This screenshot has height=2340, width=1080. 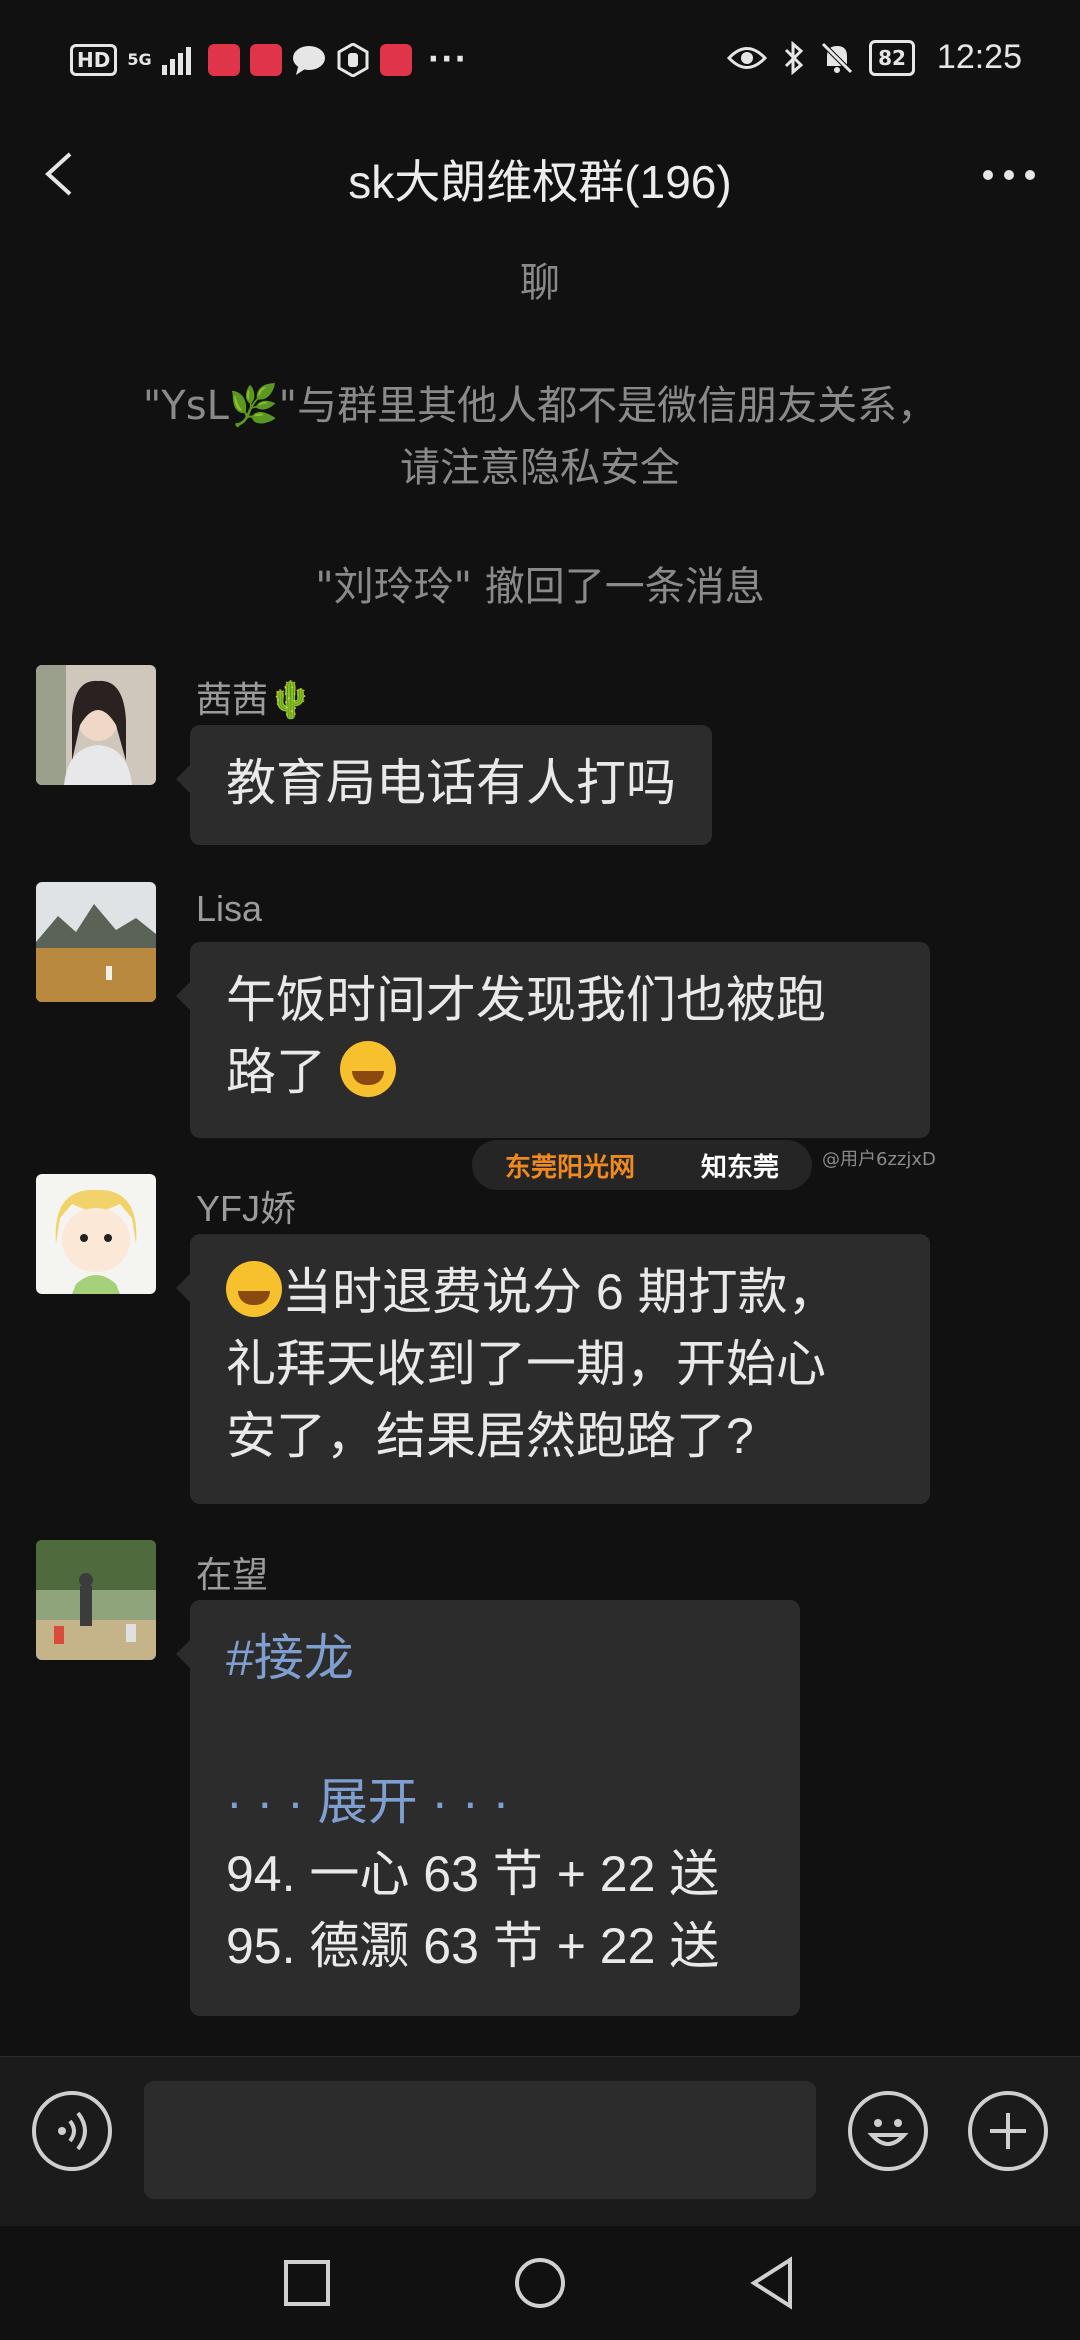 What do you see at coordinates (794, 57) in the screenshot?
I see `bluetooth-icon` at bounding box center [794, 57].